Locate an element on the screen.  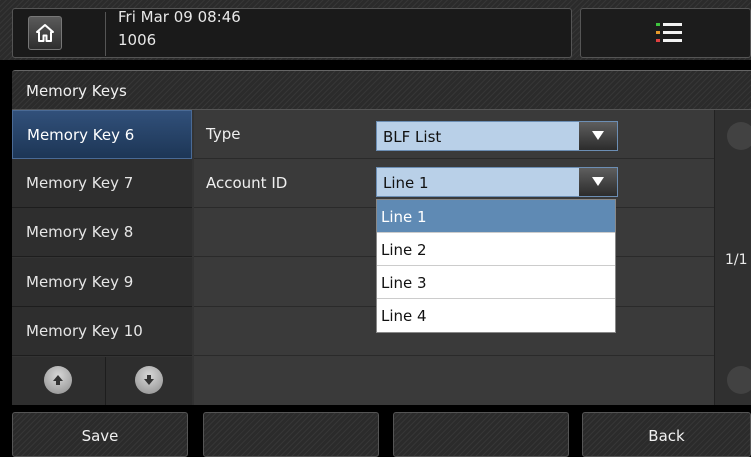
type-label: Type is located at coordinates (223, 134).